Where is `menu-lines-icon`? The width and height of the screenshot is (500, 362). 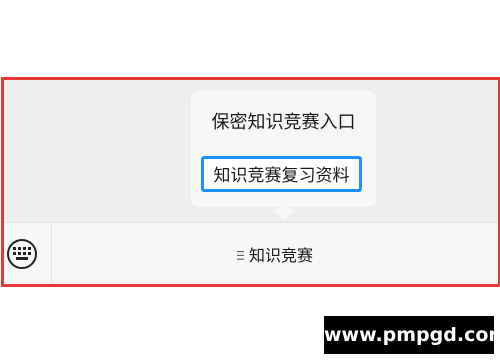 menu-lines-icon is located at coordinates (240, 254).